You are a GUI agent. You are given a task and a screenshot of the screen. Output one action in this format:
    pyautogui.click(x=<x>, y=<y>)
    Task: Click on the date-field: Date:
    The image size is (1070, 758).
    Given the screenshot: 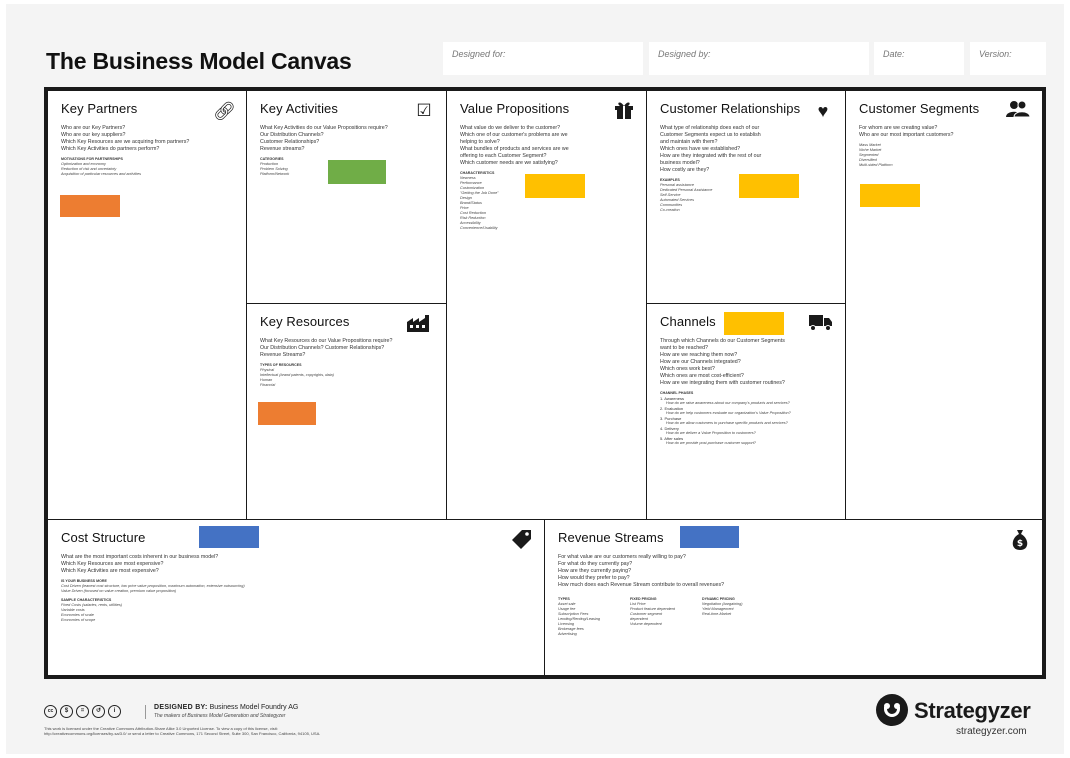 What is the action you would take?
    pyautogui.click(x=919, y=58)
    